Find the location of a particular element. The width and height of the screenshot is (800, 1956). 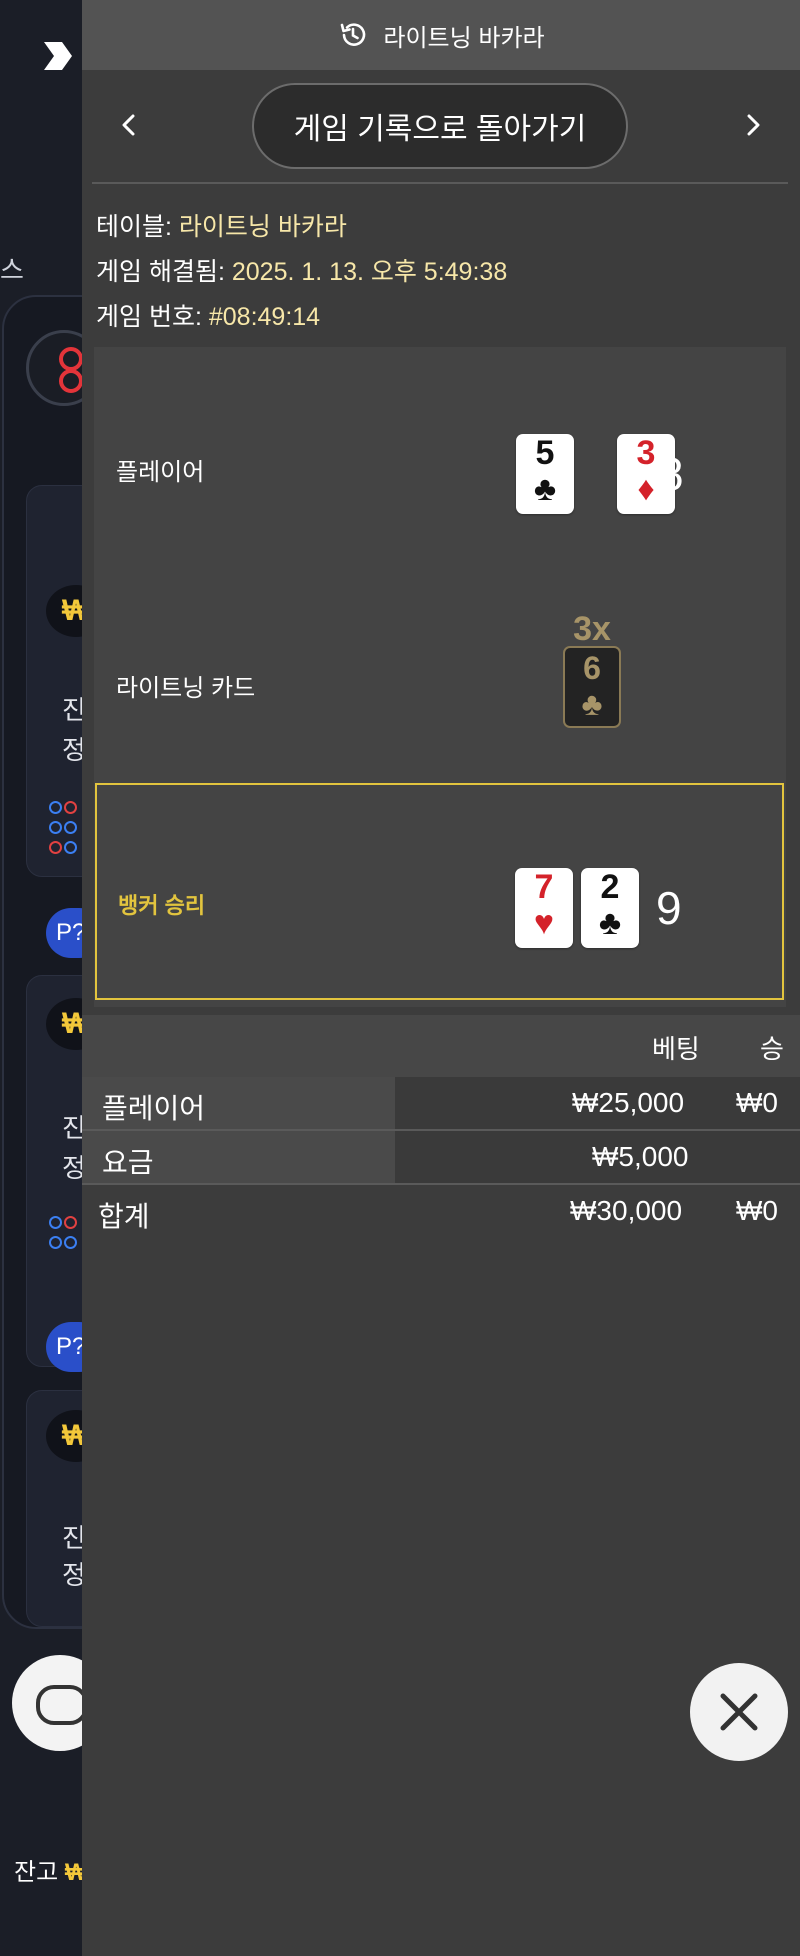

resolved-info: 게임 해결됨: 2025. 1. 13. 오후 5:49:38 is located at coordinates (301, 270).